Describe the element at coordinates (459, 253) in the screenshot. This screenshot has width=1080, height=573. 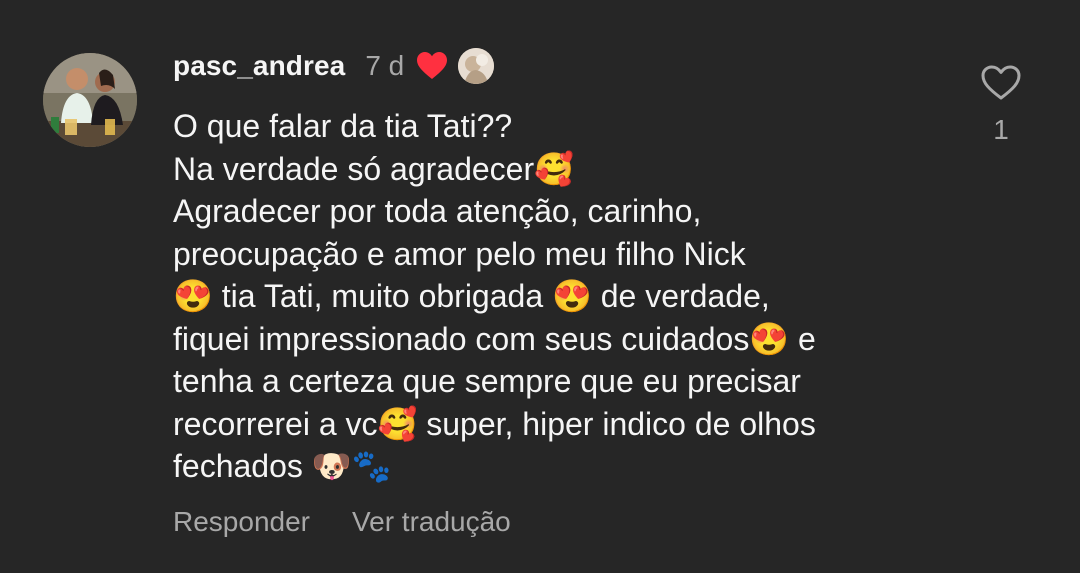
I see `comment-line: preocupação e amor pelo meu filho Nick` at that location.